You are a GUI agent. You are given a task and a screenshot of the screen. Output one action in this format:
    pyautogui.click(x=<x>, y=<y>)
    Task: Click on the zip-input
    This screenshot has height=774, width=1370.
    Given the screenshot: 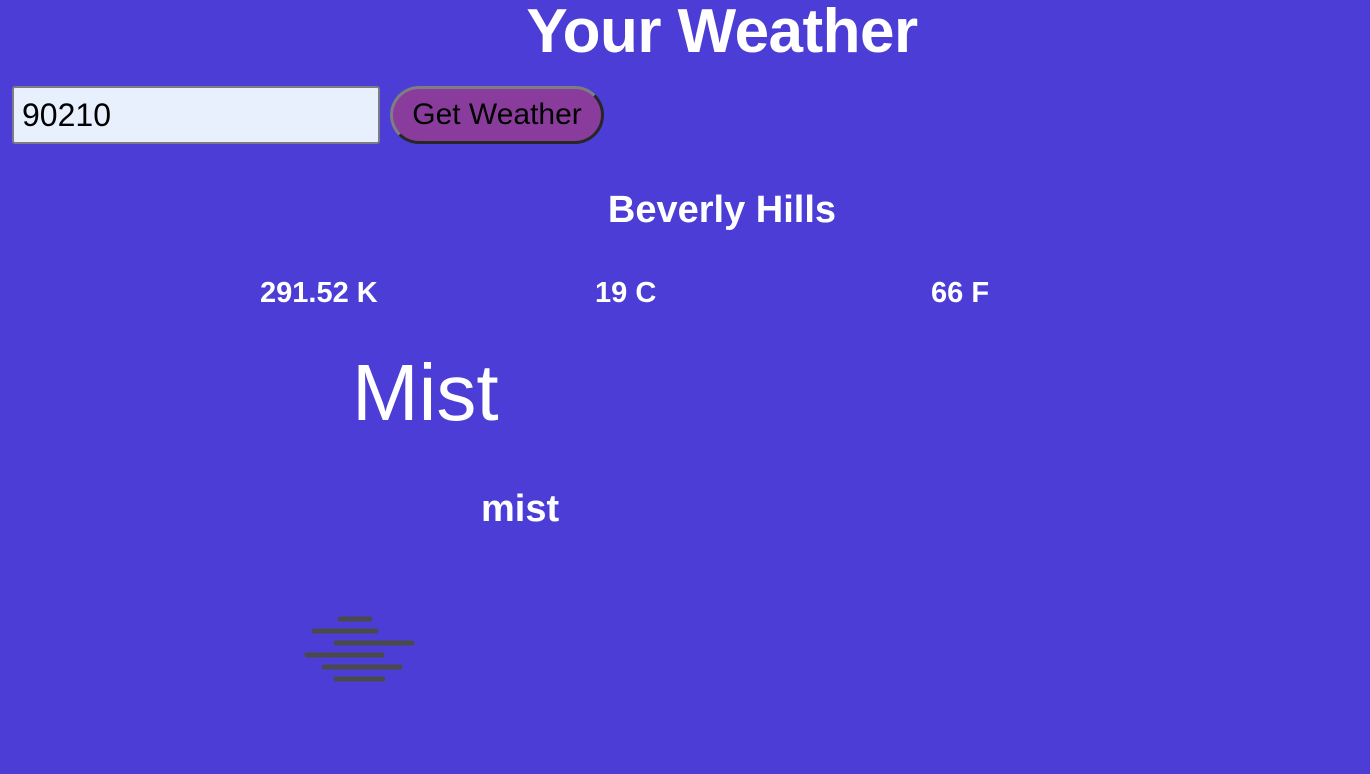 What is the action you would take?
    pyautogui.click(x=196, y=115)
    